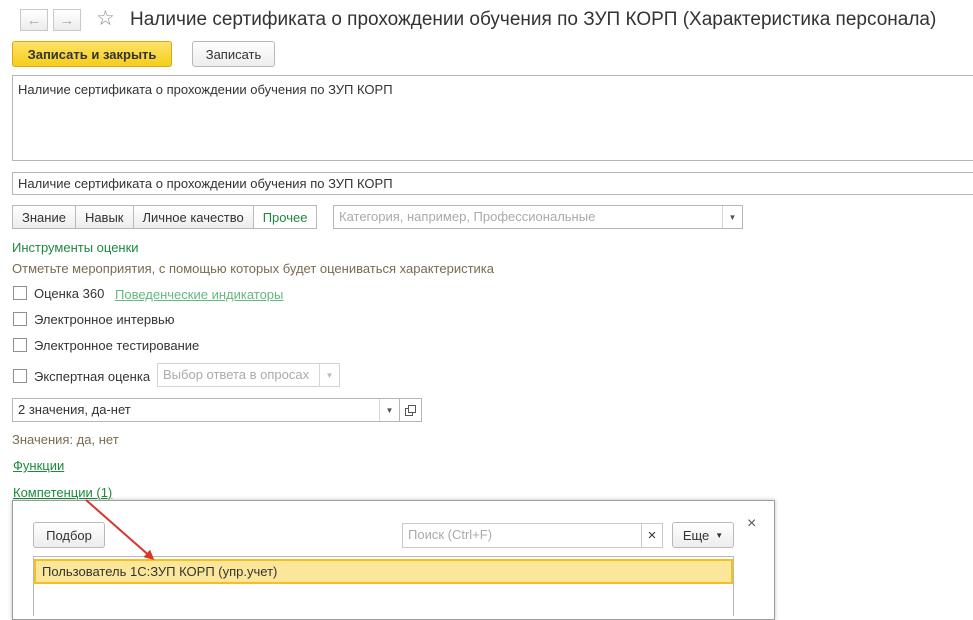 The width and height of the screenshot is (973, 620). I want to click on annotation-arrow, so click(120, 529).